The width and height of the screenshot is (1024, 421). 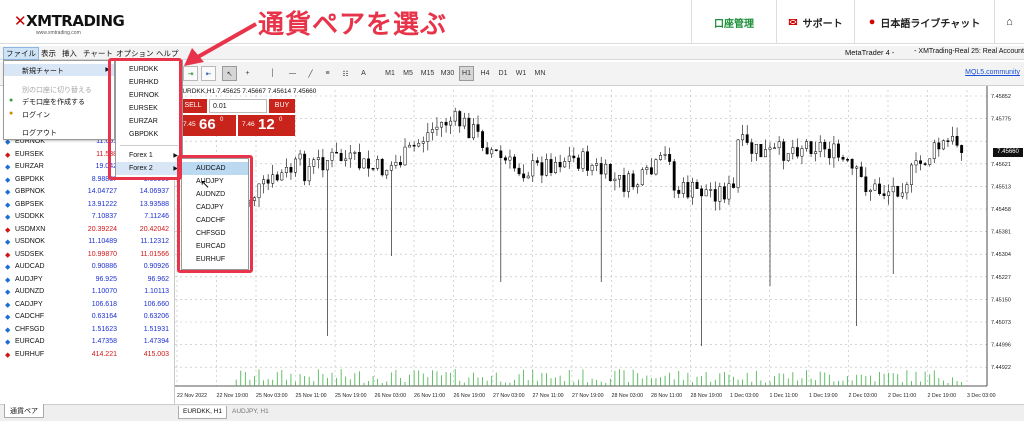 I want to click on lot-size-input: 0.01, so click(x=238, y=106).